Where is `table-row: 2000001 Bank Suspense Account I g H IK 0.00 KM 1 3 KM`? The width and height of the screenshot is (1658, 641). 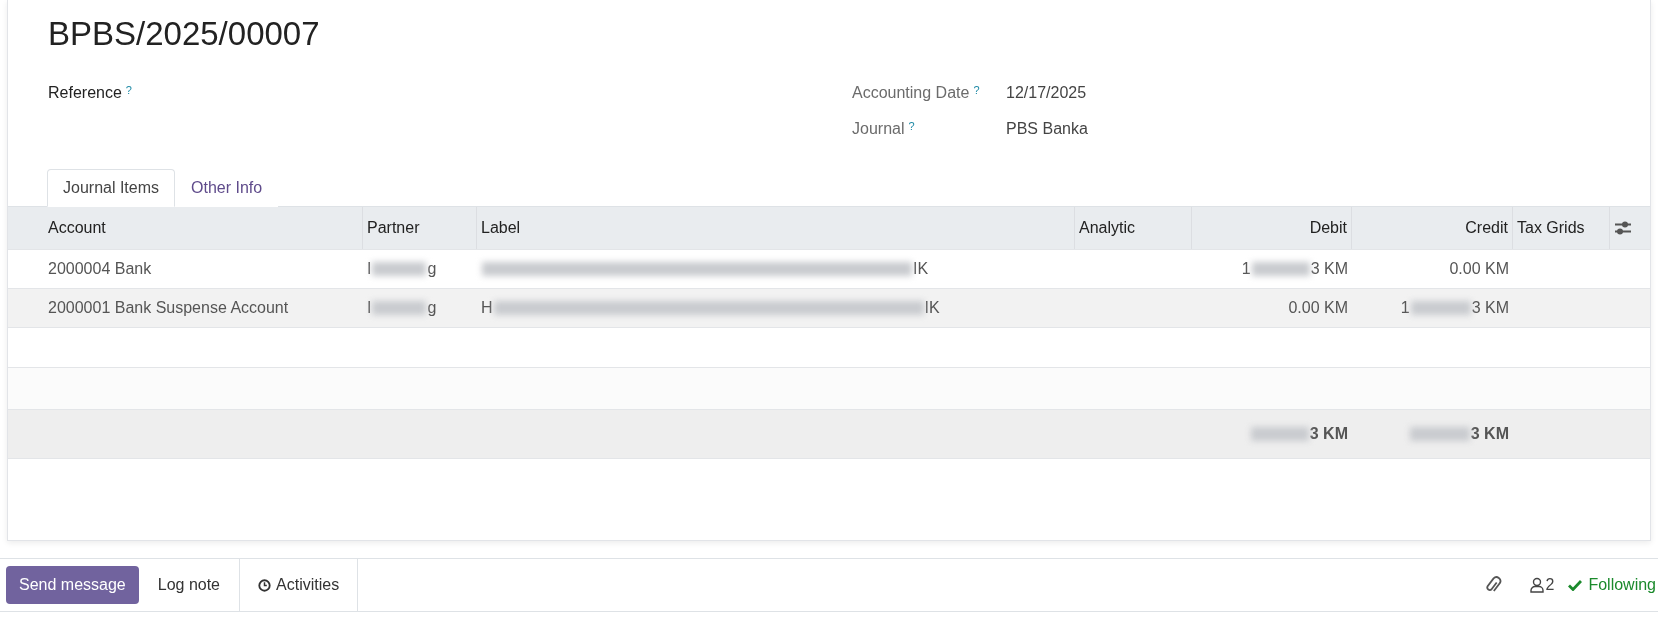 table-row: 2000001 Bank Suspense Account I g H IK 0.00 KM 1 3 KM is located at coordinates (829, 308).